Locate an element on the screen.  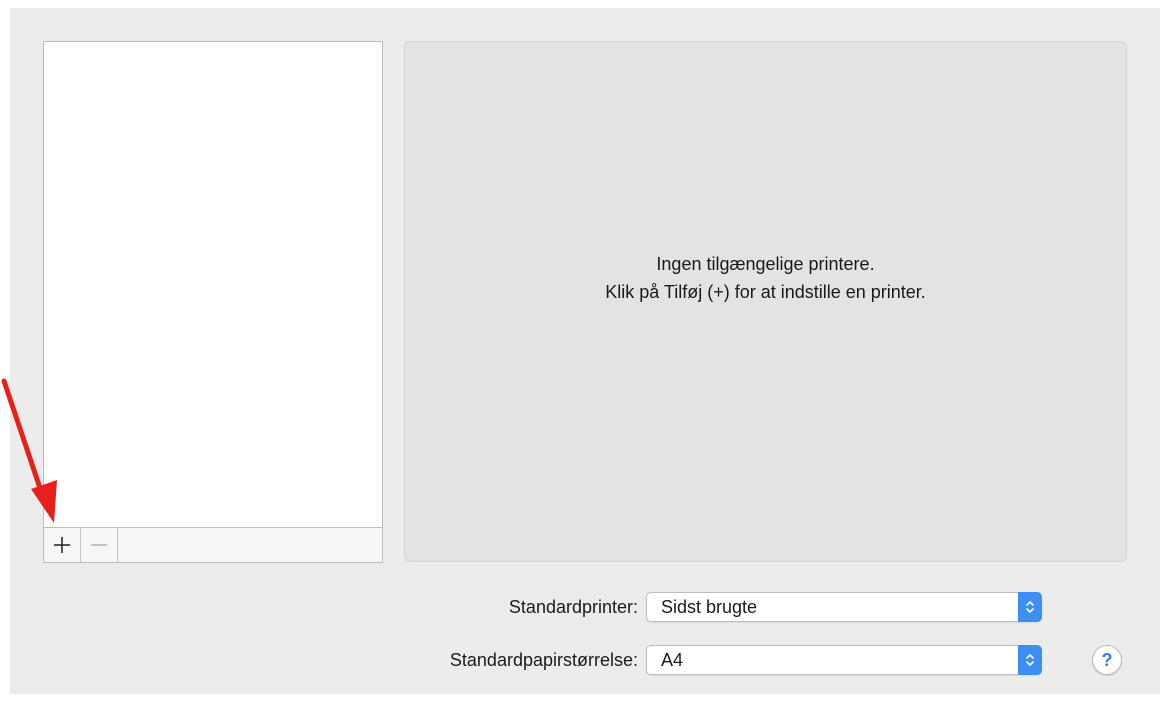
remove-printer-button is located at coordinates (99, 545).